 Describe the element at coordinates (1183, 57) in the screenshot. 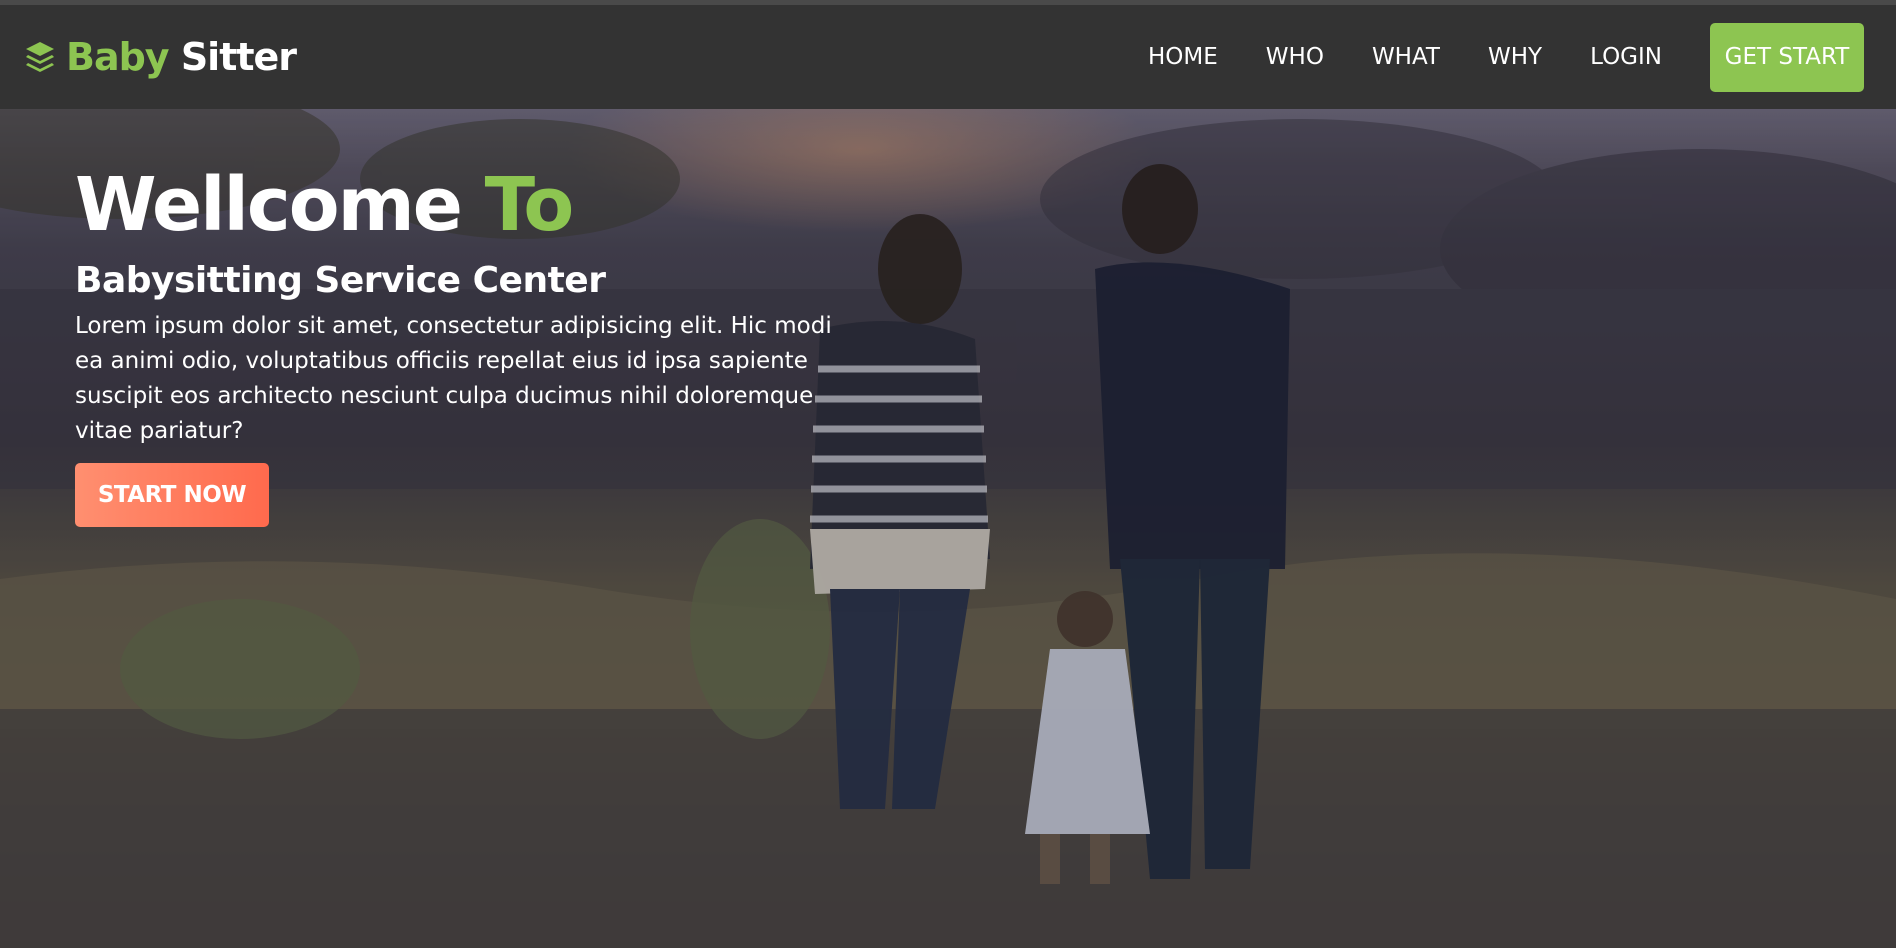

I see `nav-item-home: HOME` at that location.